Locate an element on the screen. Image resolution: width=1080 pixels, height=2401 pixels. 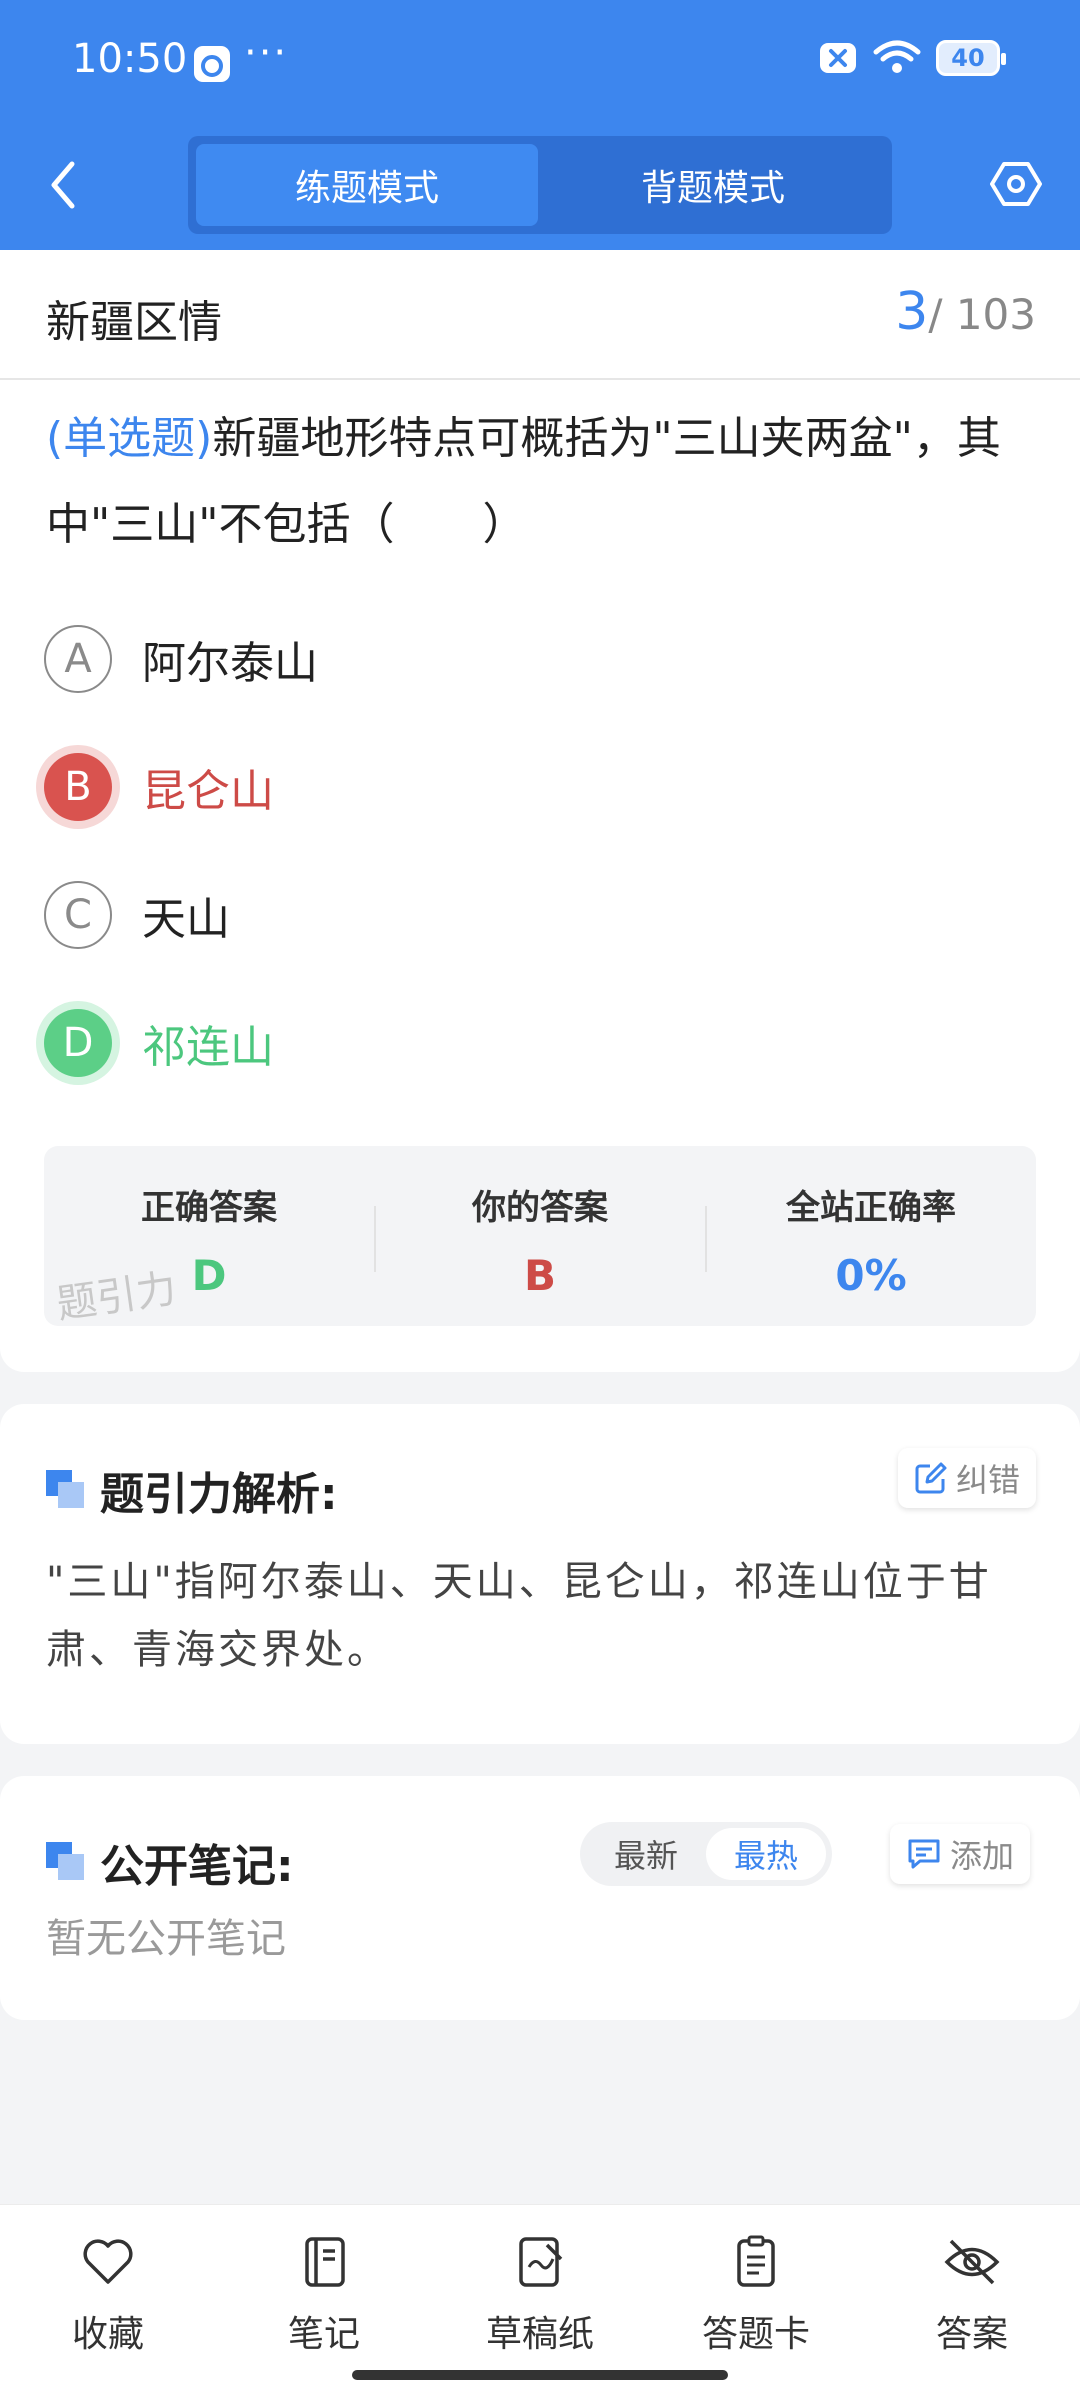
battery-level: 40 is located at coordinates (968, 58).